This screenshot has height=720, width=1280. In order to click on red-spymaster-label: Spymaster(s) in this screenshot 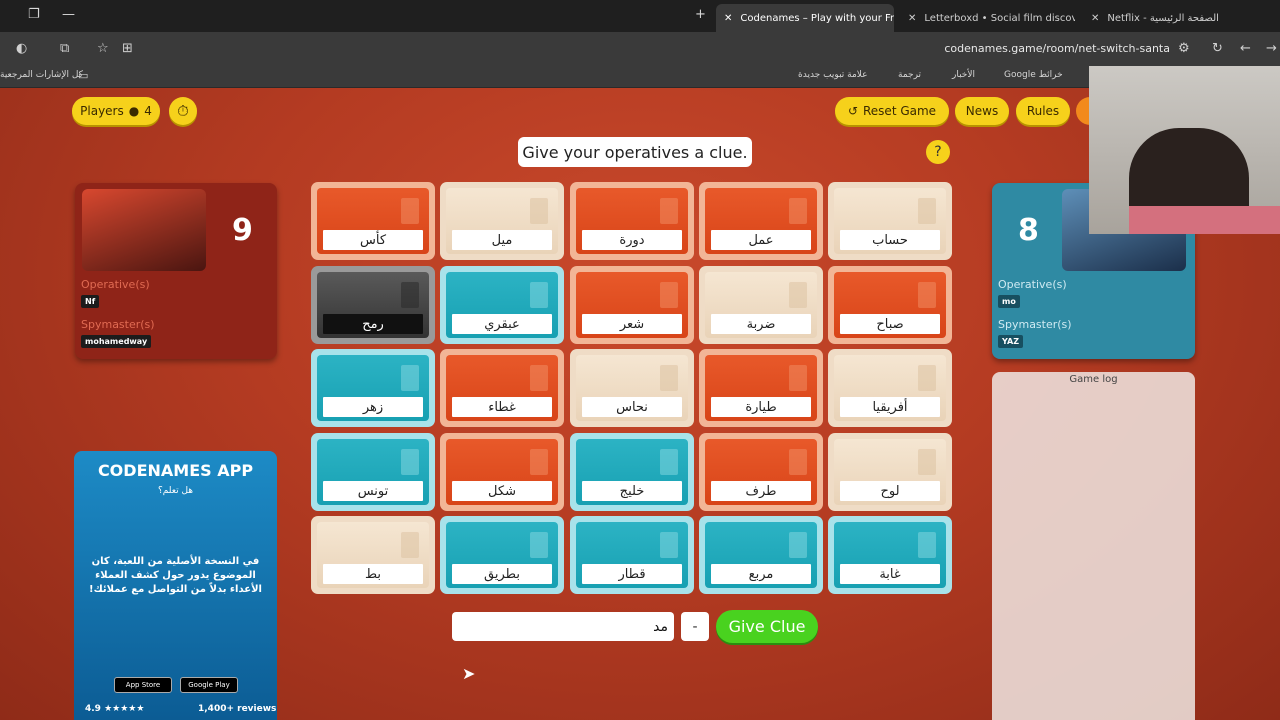, I will do `click(118, 324)`.